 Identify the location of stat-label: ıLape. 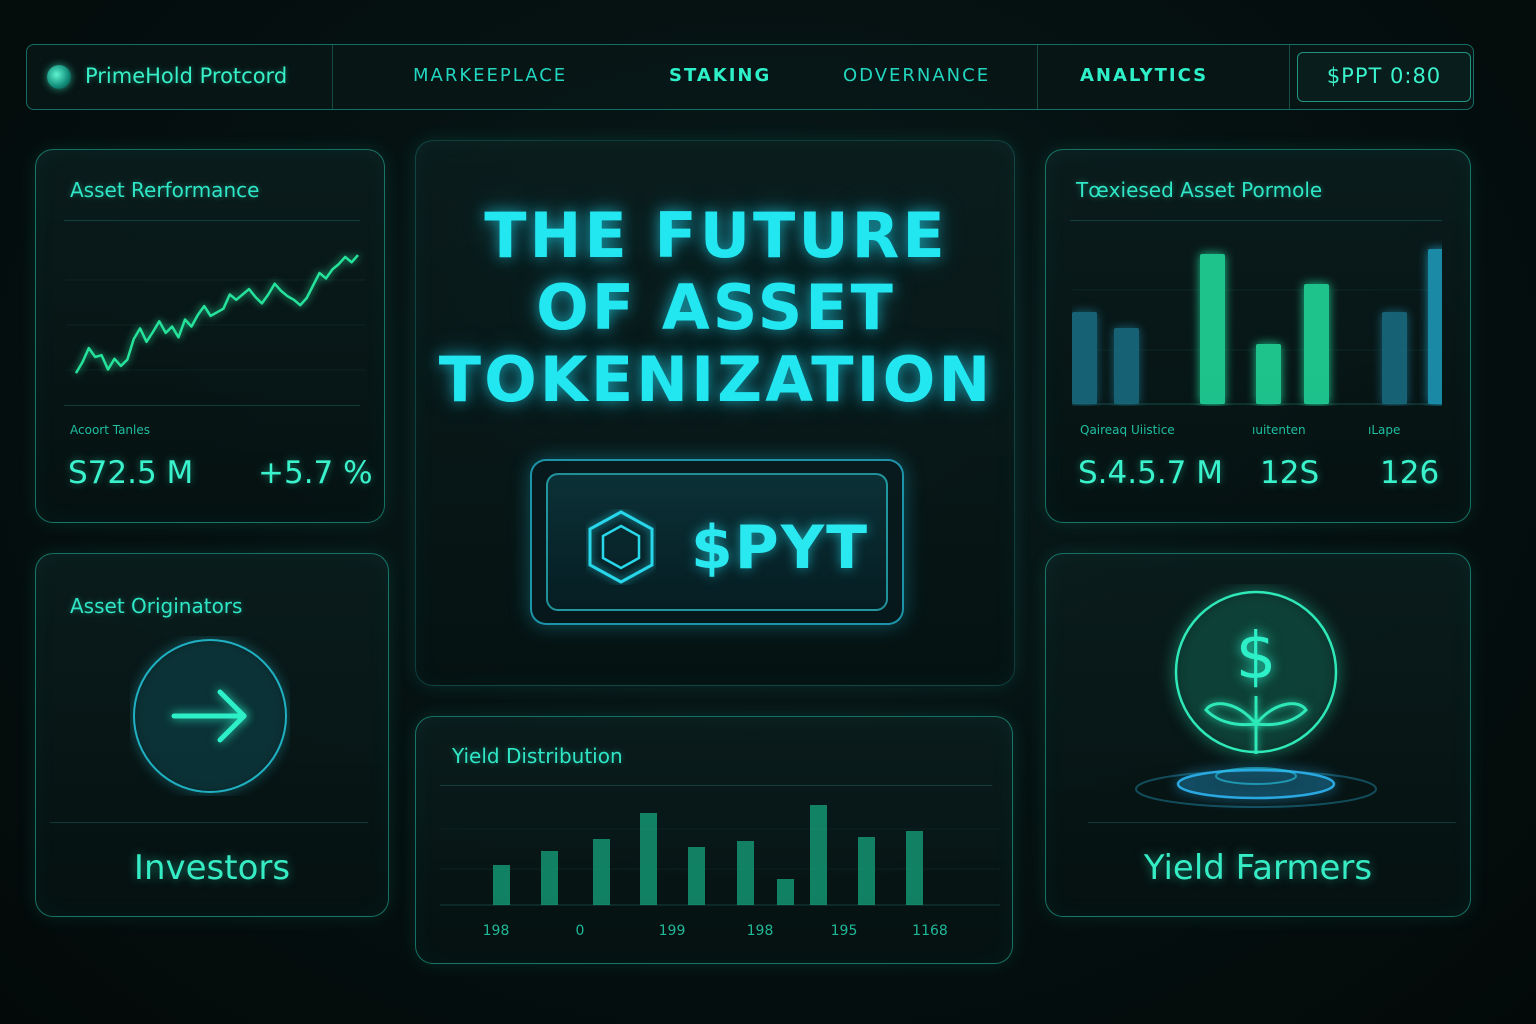
(1384, 430).